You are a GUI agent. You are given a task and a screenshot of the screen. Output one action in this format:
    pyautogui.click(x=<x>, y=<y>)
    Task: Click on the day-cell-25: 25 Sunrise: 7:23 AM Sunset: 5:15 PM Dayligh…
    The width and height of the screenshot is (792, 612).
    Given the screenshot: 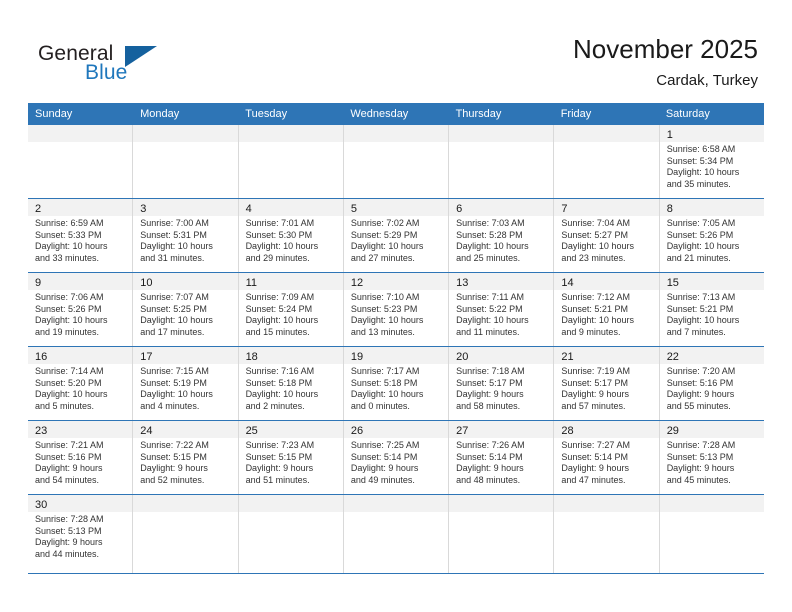 What is the action you would take?
    pyautogui.click(x=290, y=457)
    